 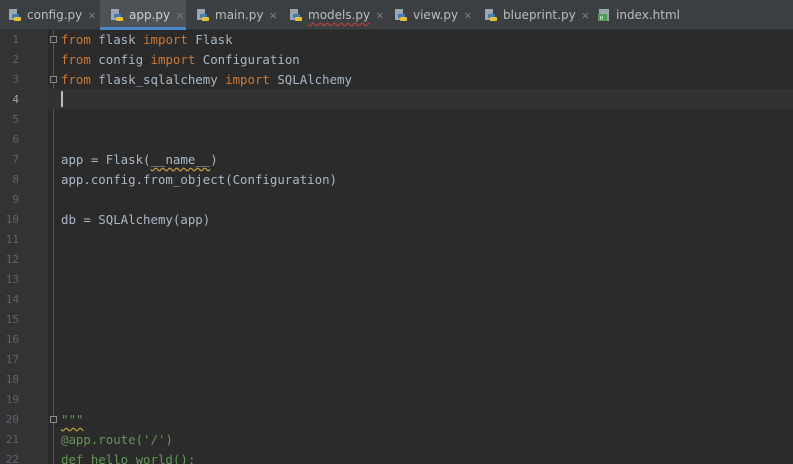 What do you see at coordinates (12, 359) in the screenshot?
I see `line-number: 17` at bounding box center [12, 359].